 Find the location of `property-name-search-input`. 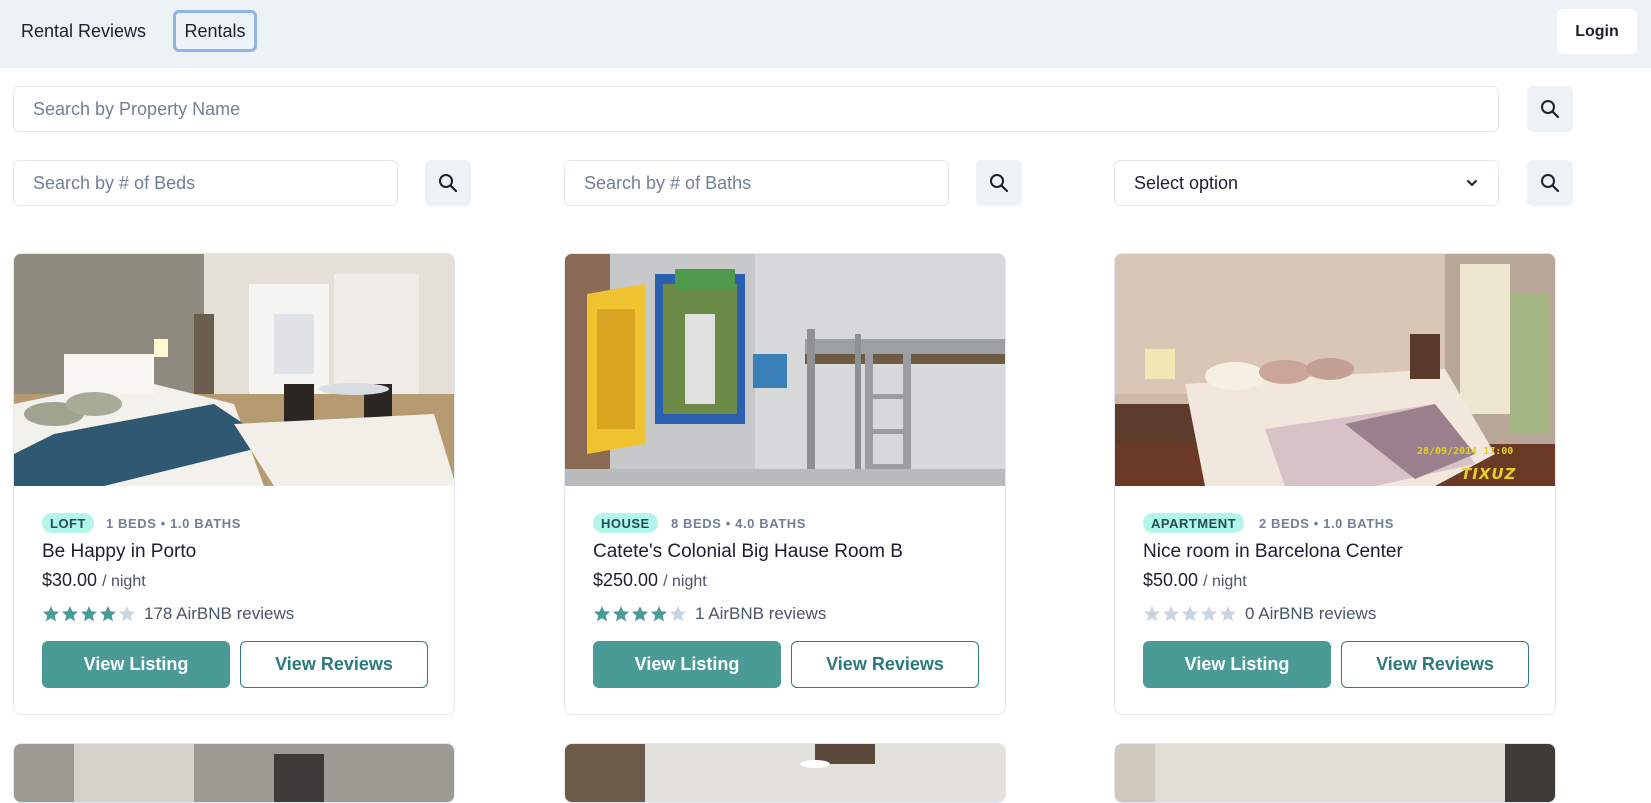

property-name-search-input is located at coordinates (756, 109).